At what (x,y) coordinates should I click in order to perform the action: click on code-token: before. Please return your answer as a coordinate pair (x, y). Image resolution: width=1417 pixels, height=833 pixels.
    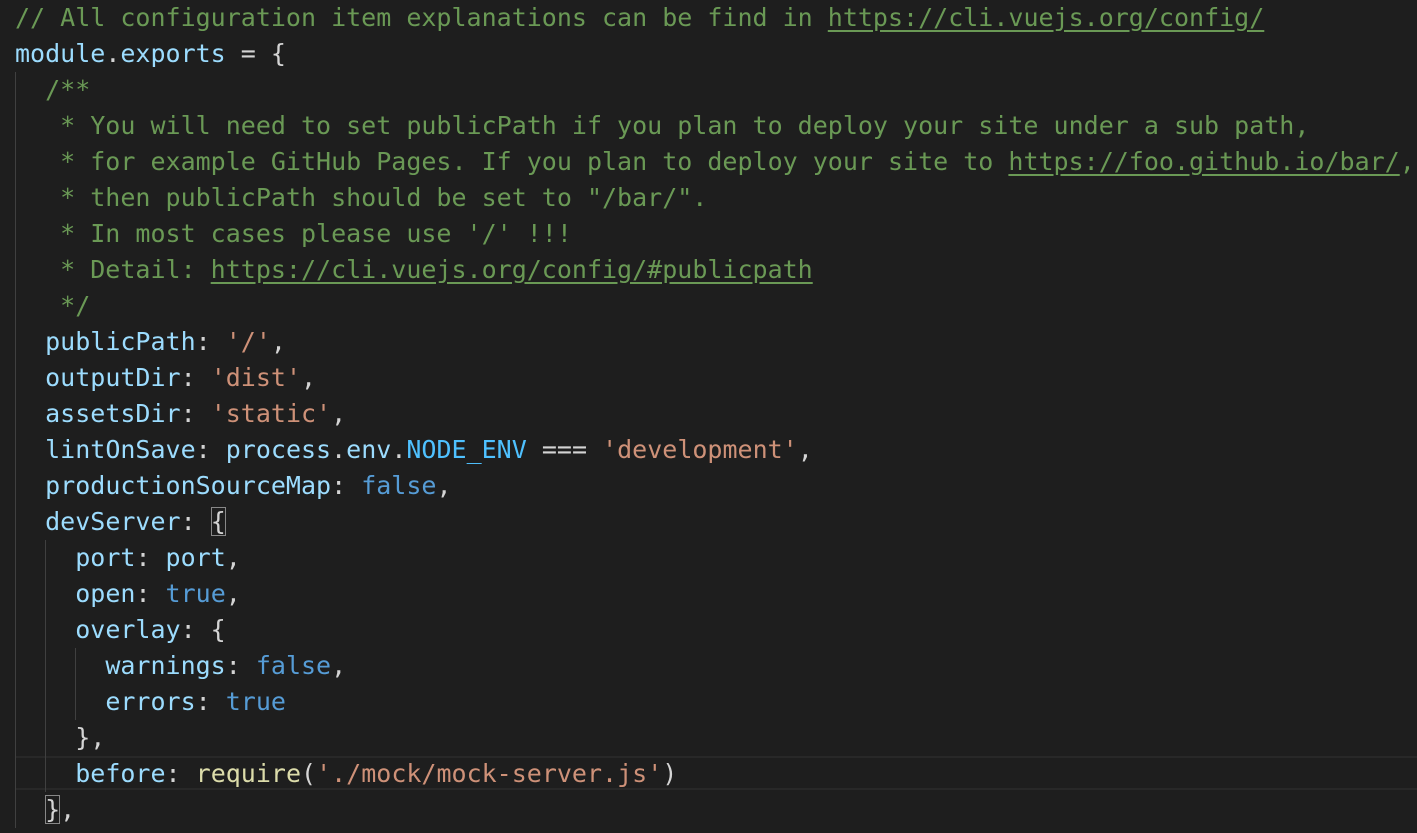
    Looking at the image, I should click on (120, 773).